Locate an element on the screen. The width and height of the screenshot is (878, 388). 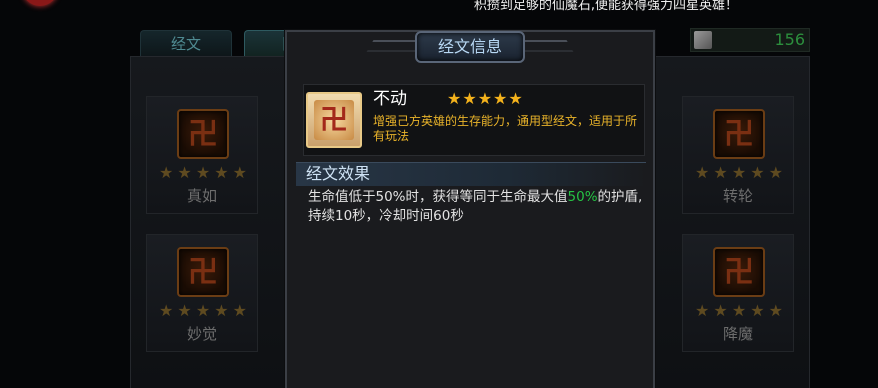
scripture-card-xiangmo: 卍 ★ ★ ★ ★ ★ 降魔 is located at coordinates (738, 293).